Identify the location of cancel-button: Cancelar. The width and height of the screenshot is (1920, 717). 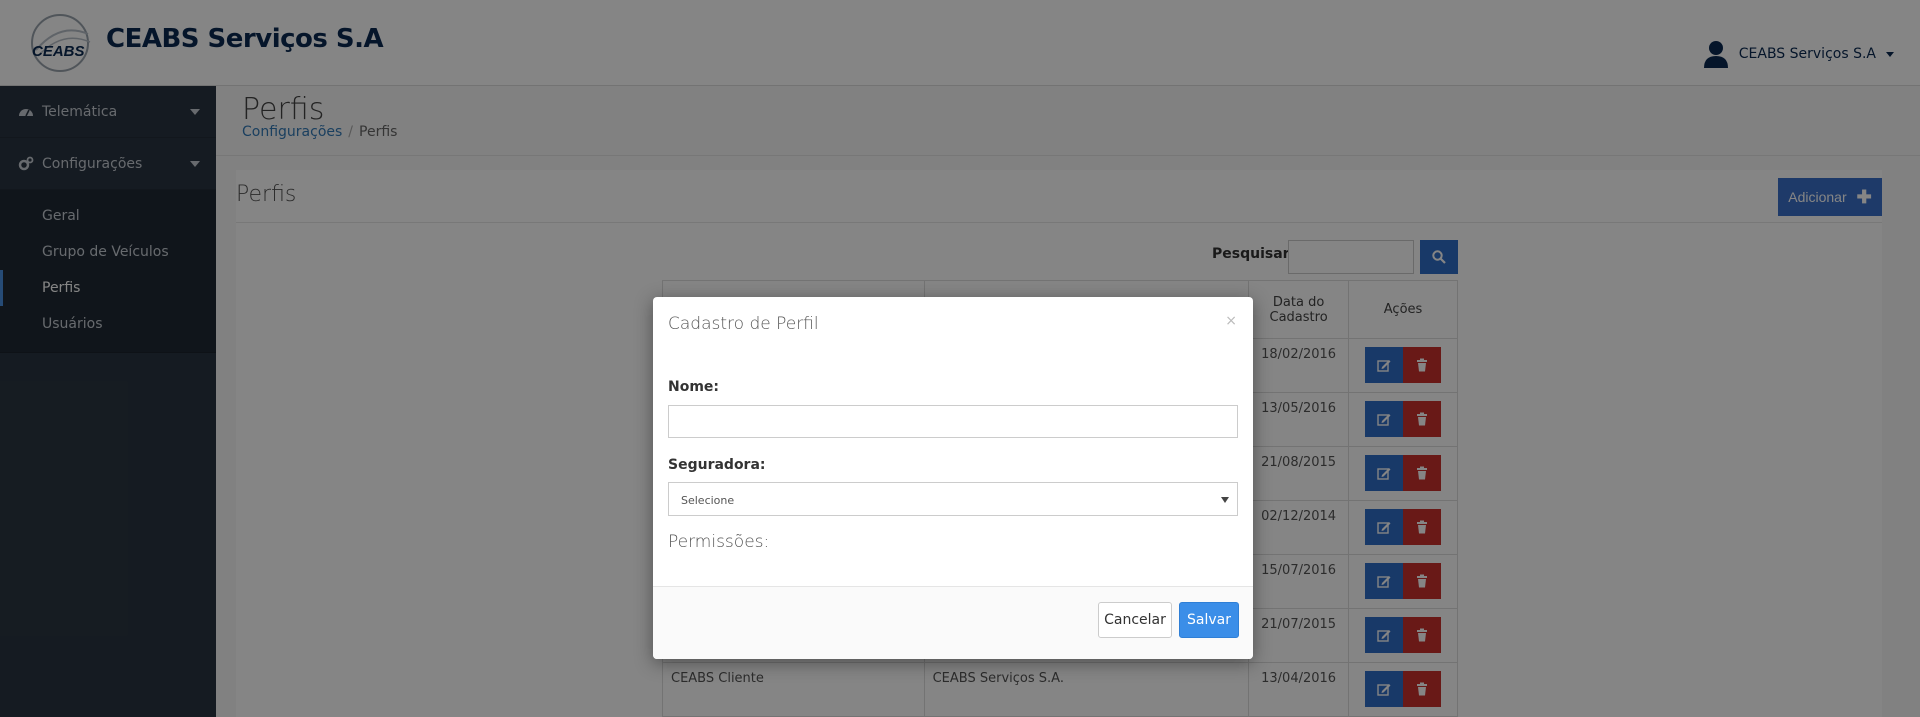
(1135, 620).